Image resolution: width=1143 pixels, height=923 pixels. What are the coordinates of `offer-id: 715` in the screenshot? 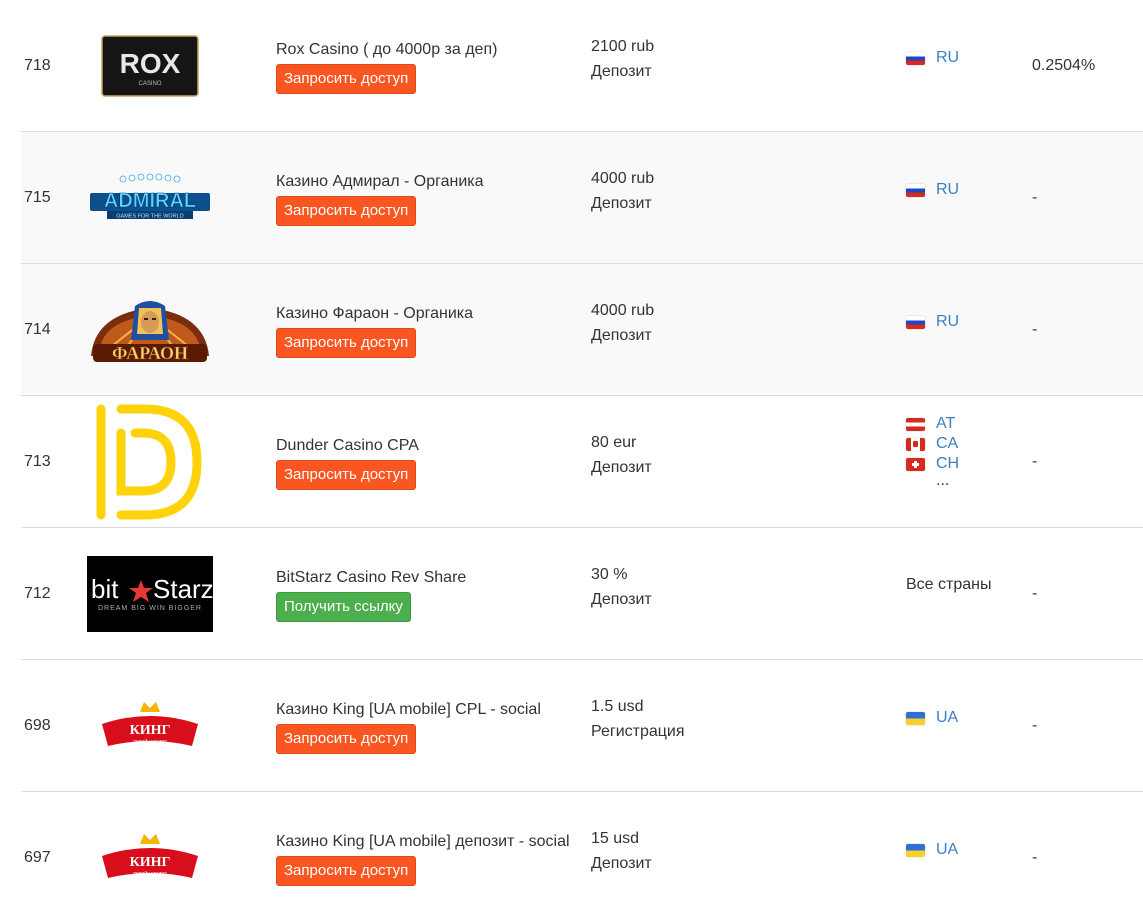 It's located at (37, 197).